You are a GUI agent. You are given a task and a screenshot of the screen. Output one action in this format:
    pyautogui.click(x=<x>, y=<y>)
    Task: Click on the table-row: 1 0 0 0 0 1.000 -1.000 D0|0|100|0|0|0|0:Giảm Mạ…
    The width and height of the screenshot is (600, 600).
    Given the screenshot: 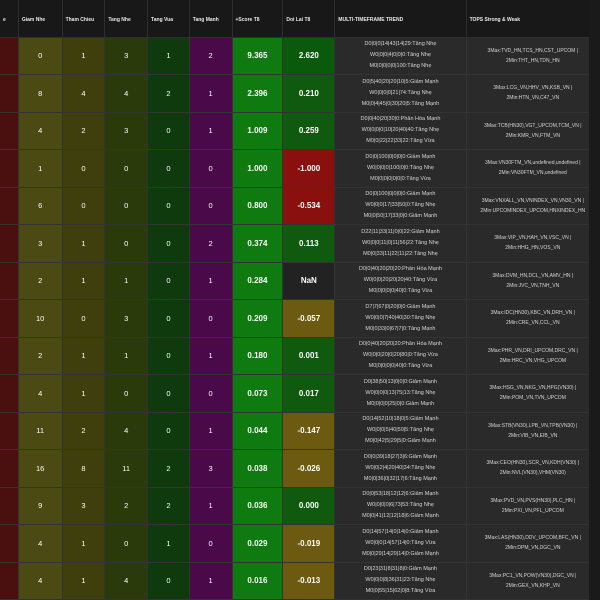 What is the action you would take?
    pyautogui.click(x=300, y=168)
    